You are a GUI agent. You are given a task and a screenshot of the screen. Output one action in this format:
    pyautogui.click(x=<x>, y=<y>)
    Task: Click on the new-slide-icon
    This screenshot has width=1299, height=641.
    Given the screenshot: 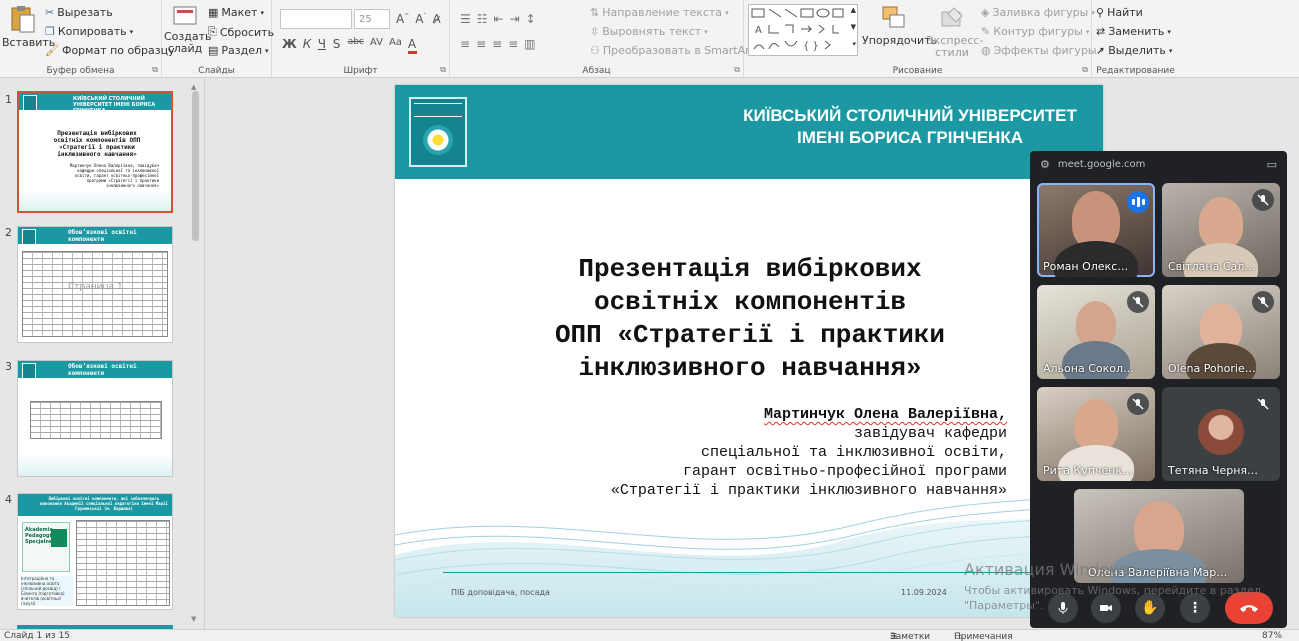 What is the action you would take?
    pyautogui.click(x=185, y=15)
    